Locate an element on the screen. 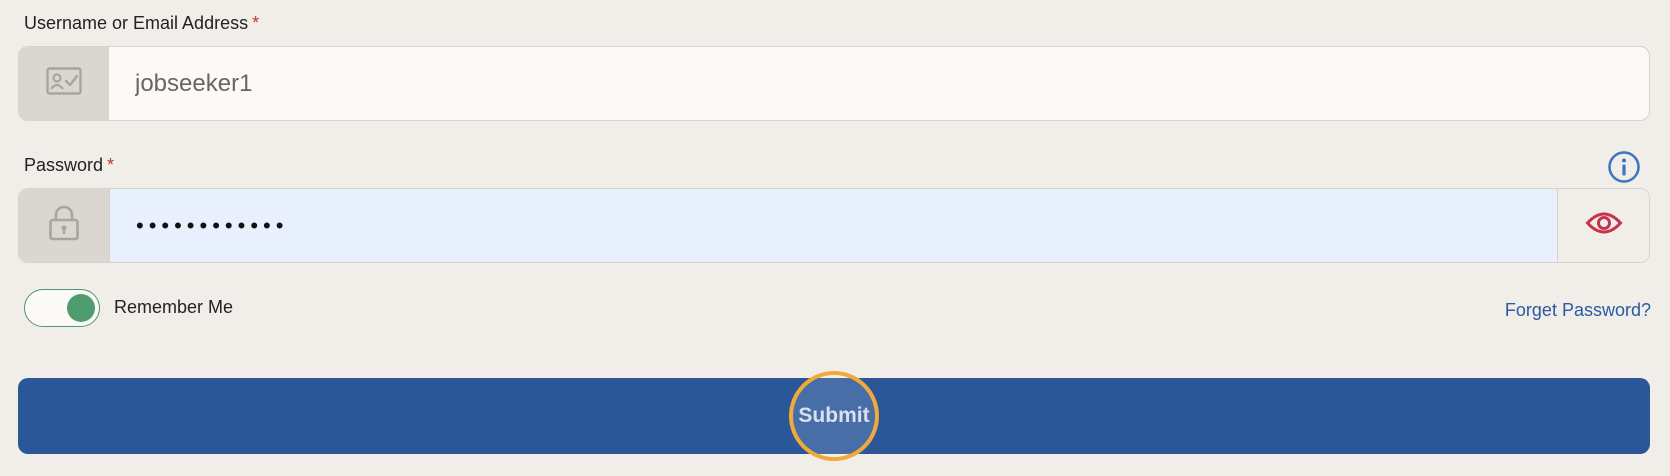 This screenshot has width=1670, height=476. info-icon is located at coordinates (1624, 167).